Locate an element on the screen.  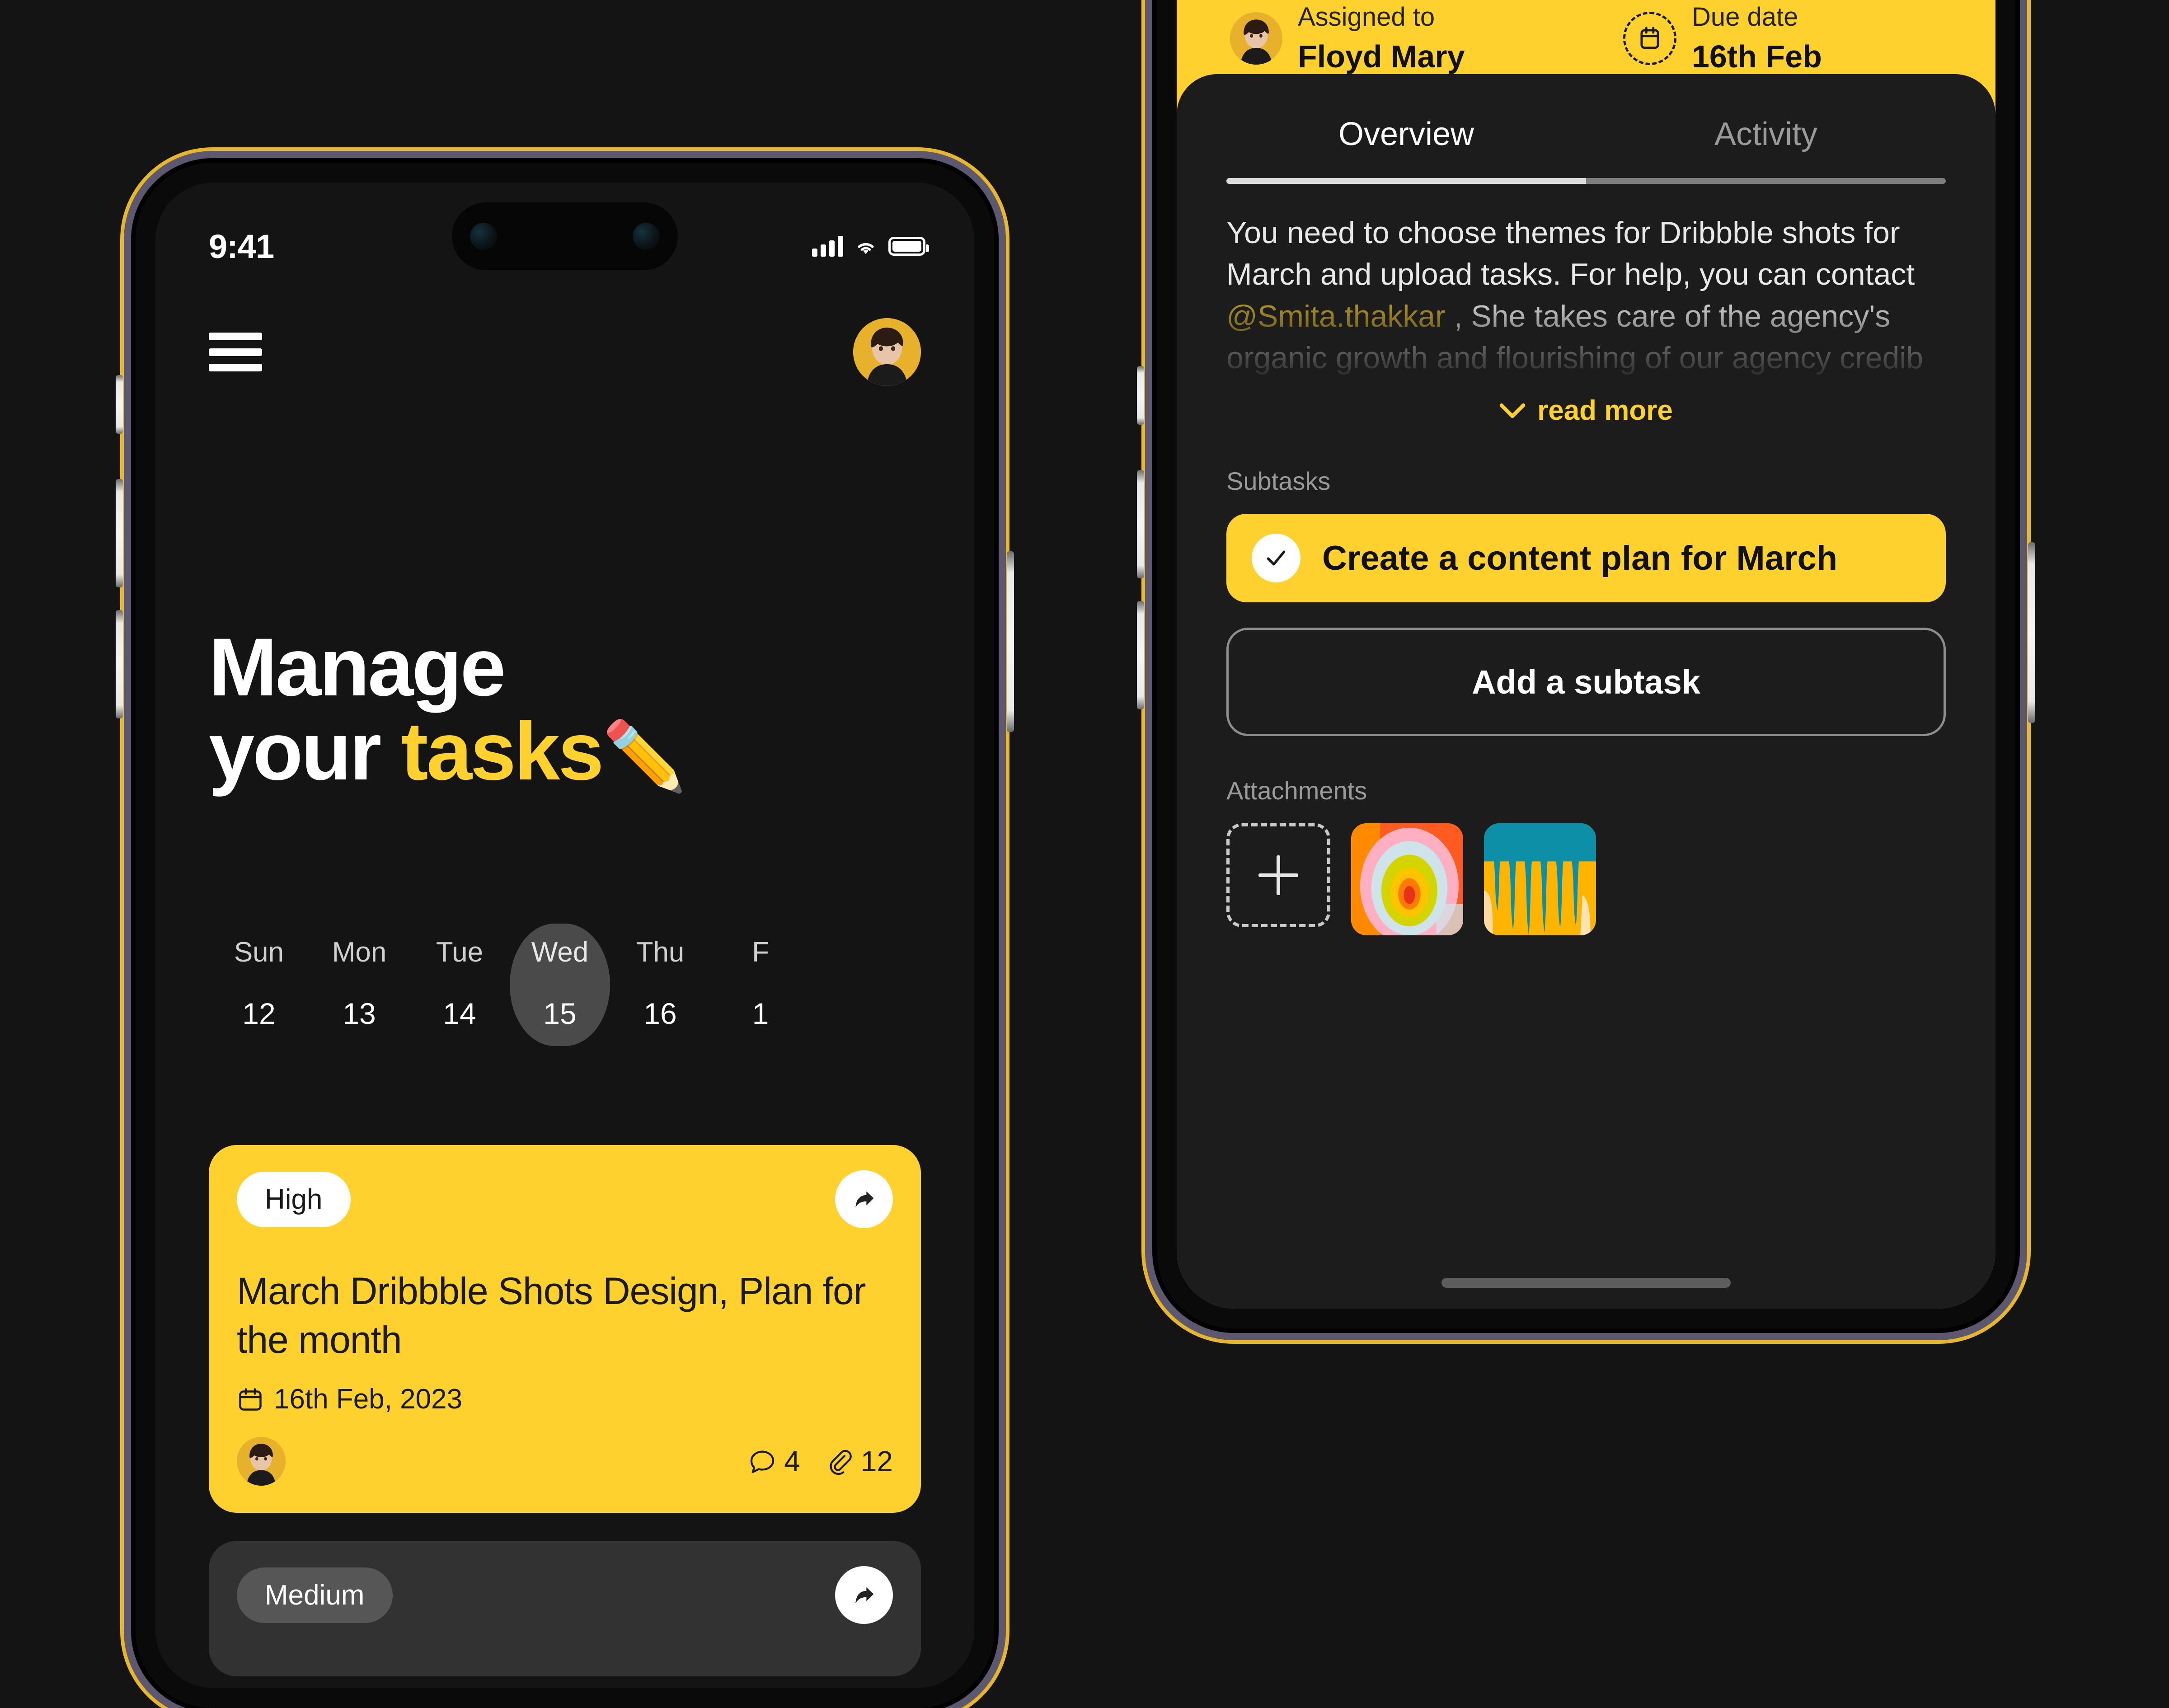
week-date-strip: Sun 12 Mon 13 Tue 14 Wed 15 Thu 16 F 1 is located at coordinates (591, 985).